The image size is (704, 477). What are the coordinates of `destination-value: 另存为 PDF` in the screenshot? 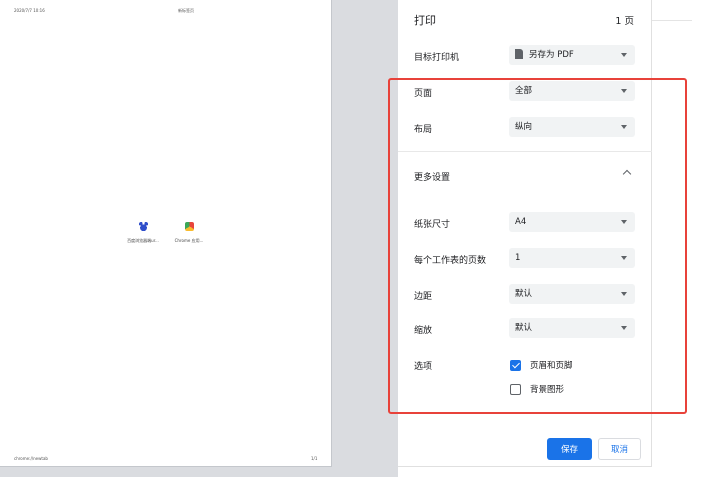 It's located at (551, 55).